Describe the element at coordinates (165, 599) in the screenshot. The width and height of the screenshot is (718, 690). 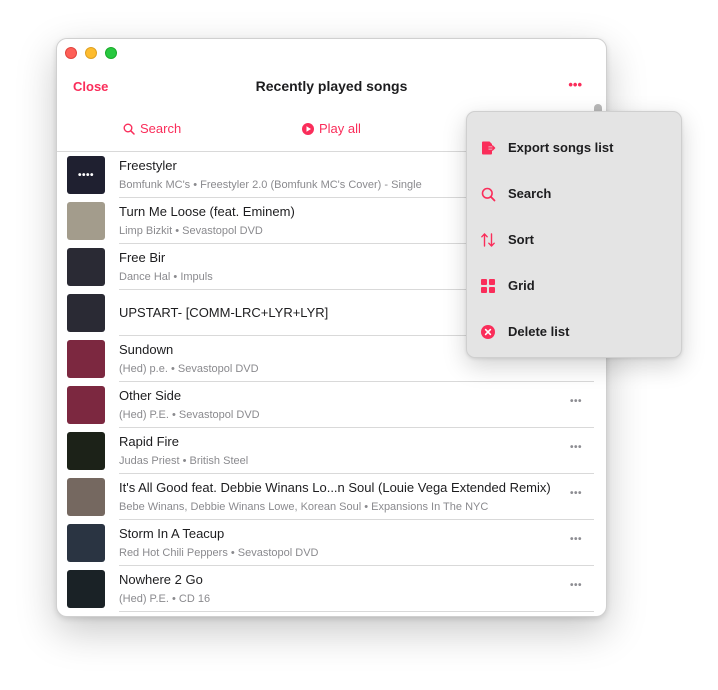
I see `song-subtitle: (Hed) P.E. • CD 16` at that location.